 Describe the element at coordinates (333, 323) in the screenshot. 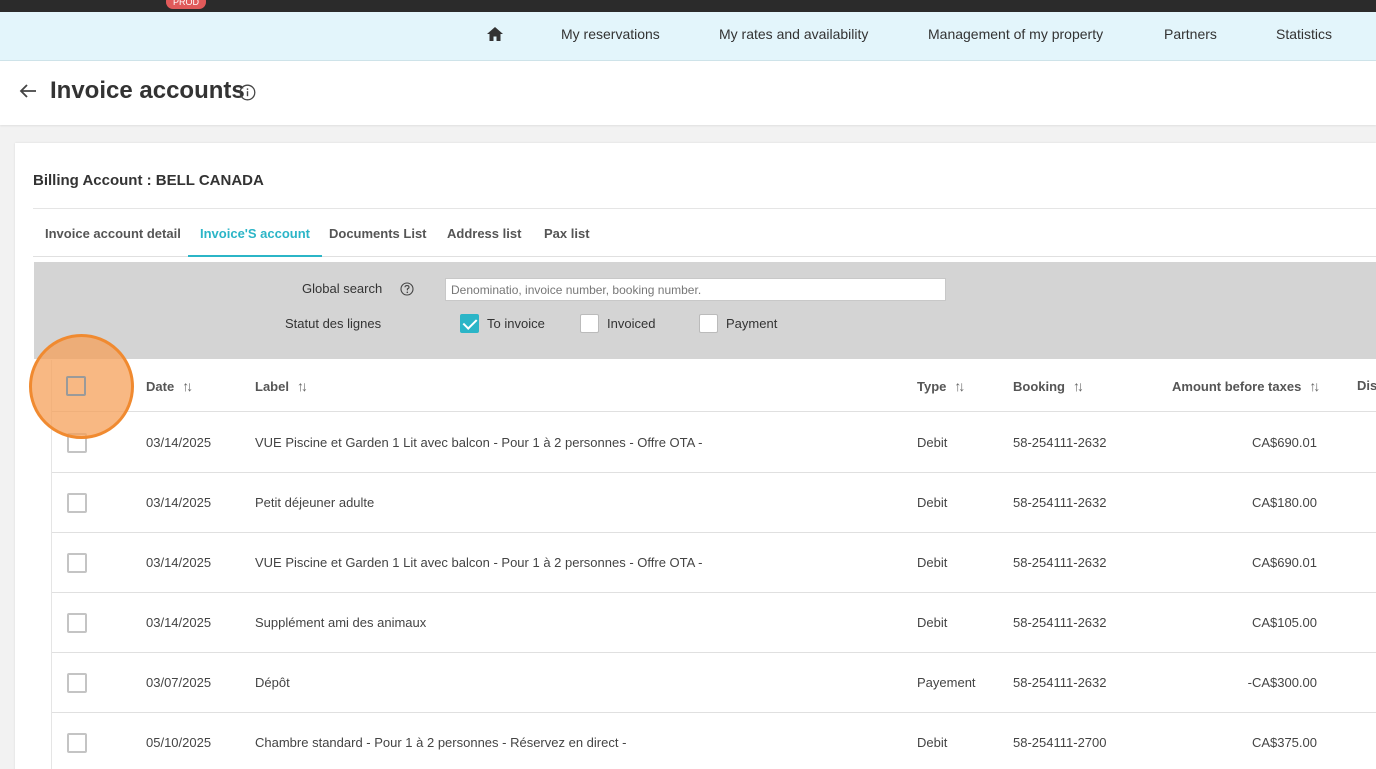

I see `status-label: Statut des lignes` at that location.